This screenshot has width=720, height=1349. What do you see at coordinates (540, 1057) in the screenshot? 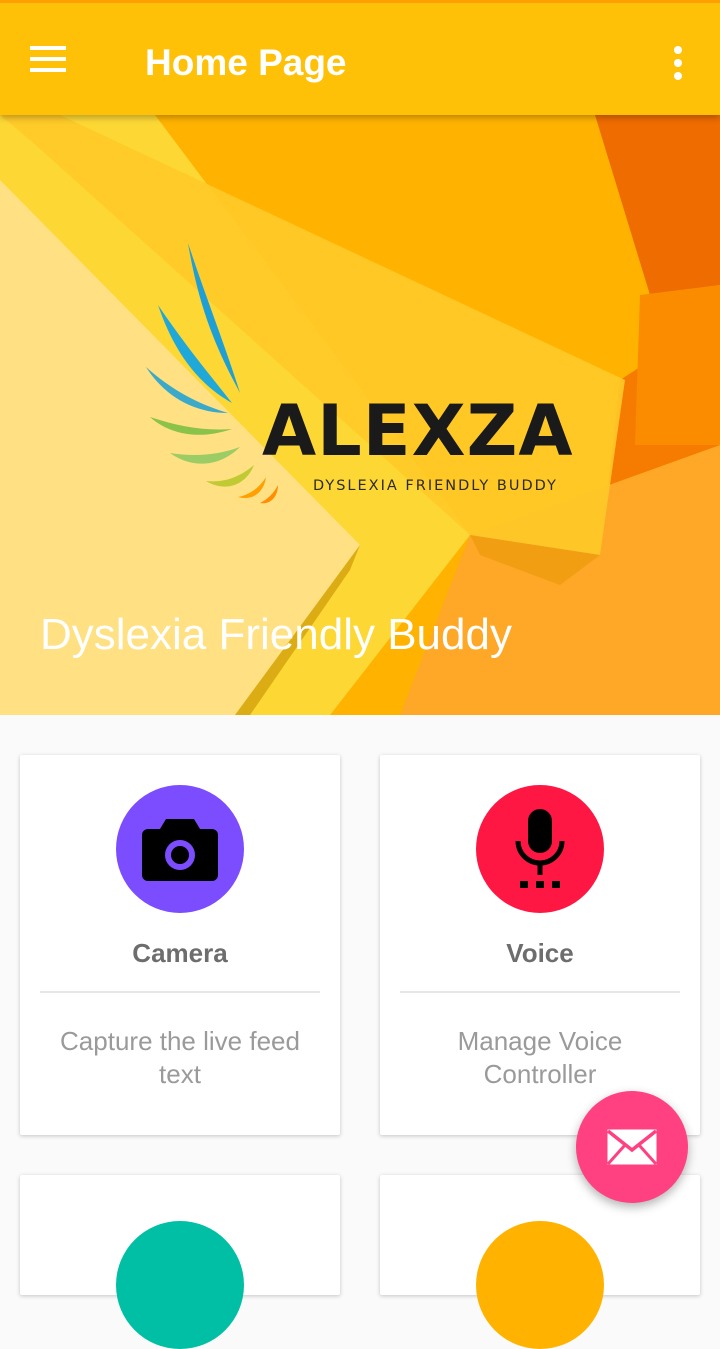
I see `card-description: Manage Voice Controller` at bounding box center [540, 1057].